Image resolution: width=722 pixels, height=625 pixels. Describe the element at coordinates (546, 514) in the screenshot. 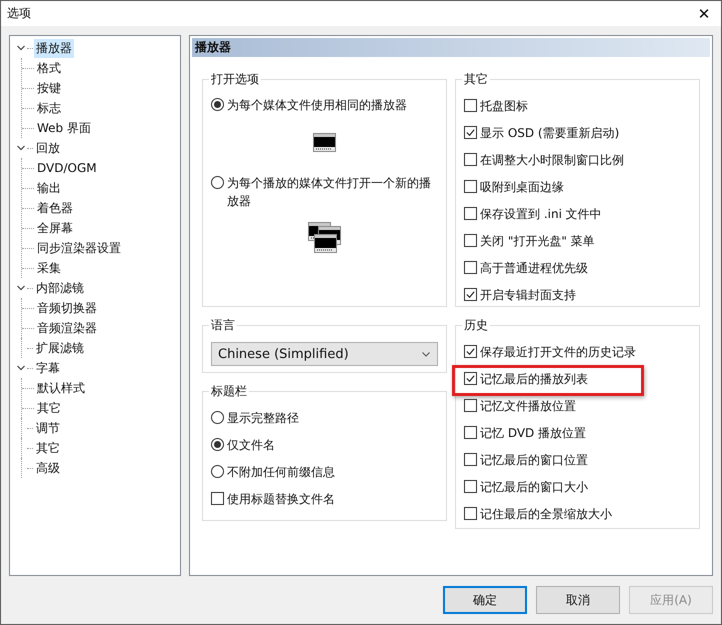

I see `checkbox-label: 记住最后的全景缩放大小` at that location.